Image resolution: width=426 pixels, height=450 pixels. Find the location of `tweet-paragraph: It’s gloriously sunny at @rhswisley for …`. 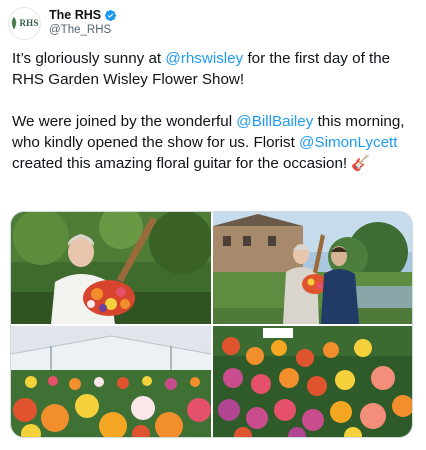

tweet-paragraph: It’s gloriously sunny at @rhswisley for … is located at coordinates (214, 69).